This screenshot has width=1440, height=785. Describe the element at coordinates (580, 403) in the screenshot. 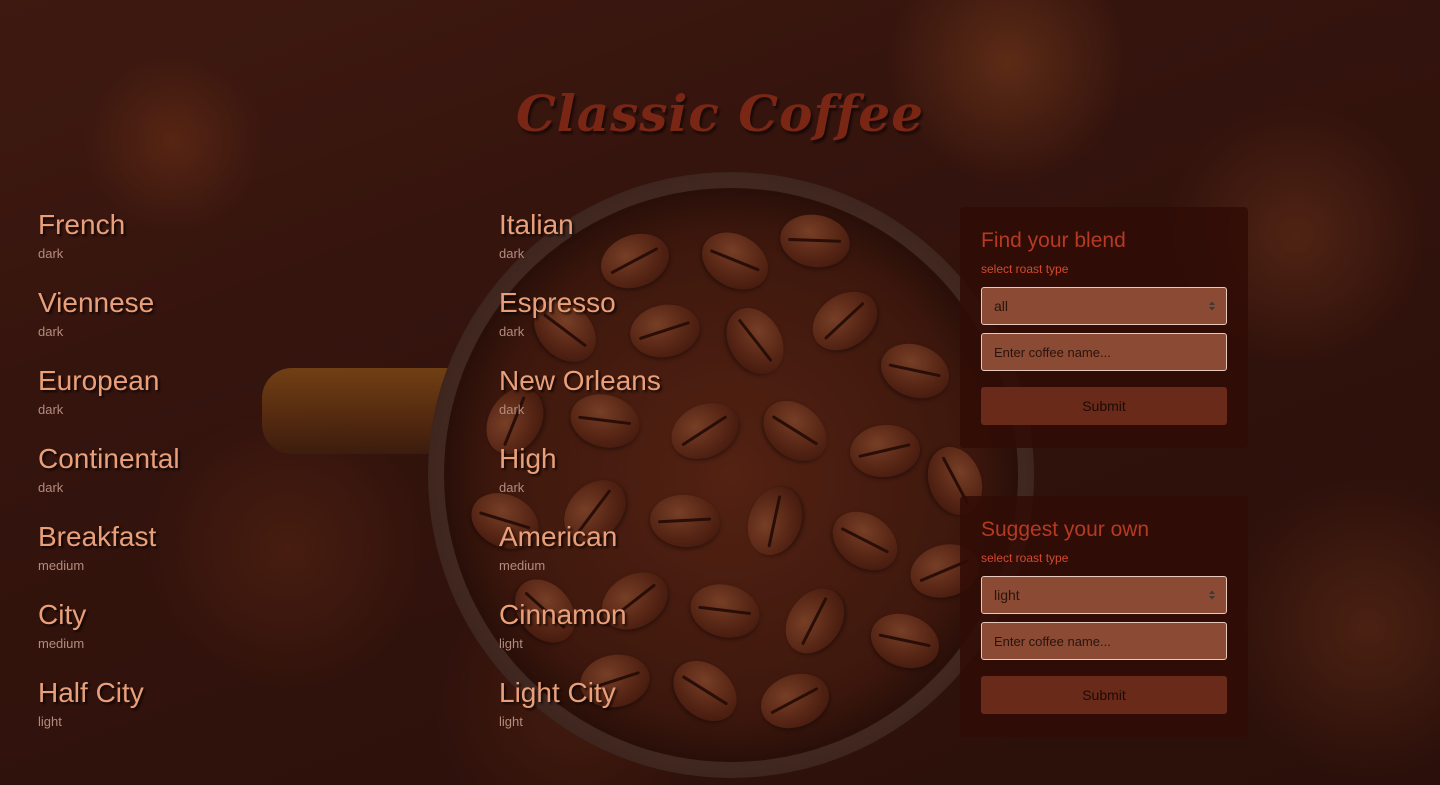

I see `coffee-item: New Orleans dark` at that location.